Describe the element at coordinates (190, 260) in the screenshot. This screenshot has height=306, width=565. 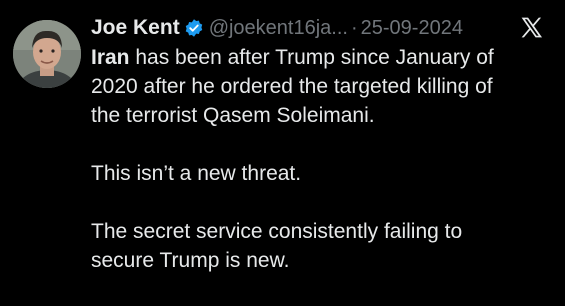
I see `paragraph-3-line-2: secure Trump is new.` at that location.